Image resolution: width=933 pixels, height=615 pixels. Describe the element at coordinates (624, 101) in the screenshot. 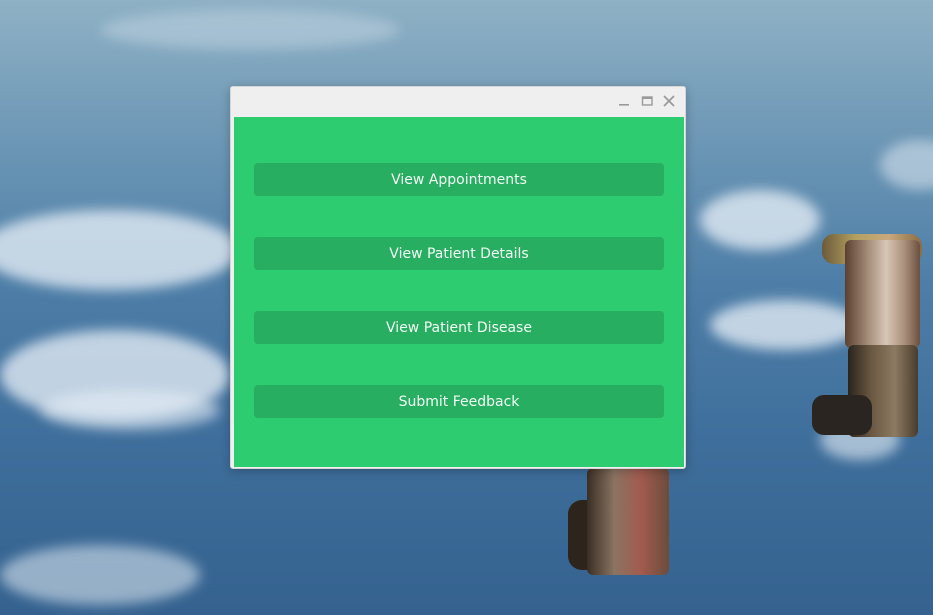

I see `minimize-icon` at that location.